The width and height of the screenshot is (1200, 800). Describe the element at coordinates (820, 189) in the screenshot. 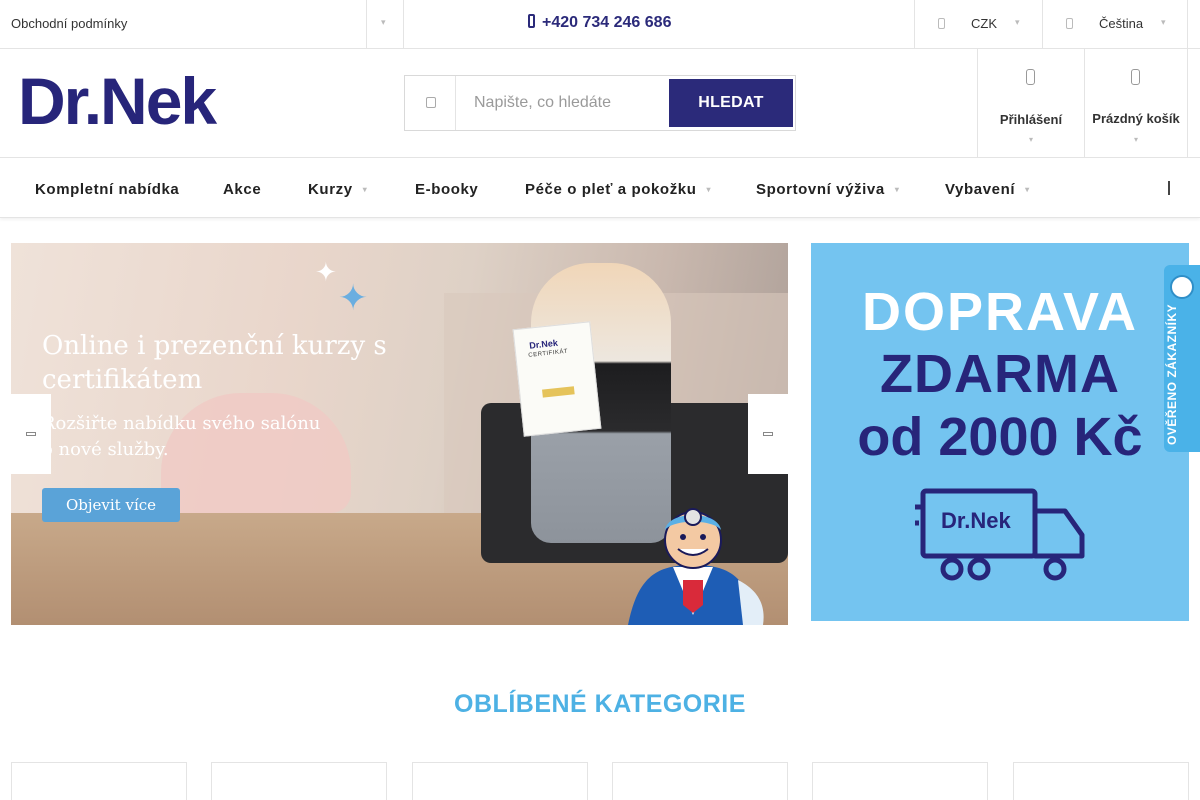

I see `nav-label: Sportovní výživa` at that location.